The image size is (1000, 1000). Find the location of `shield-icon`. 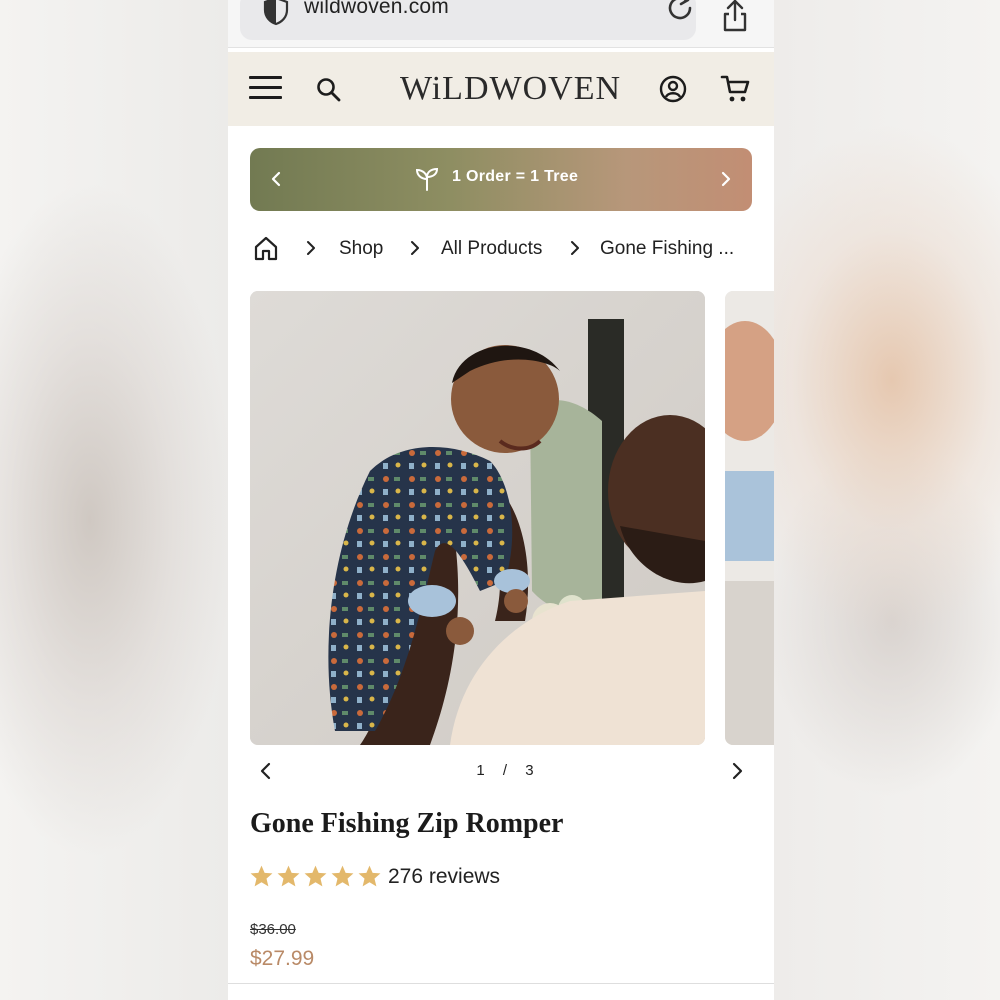

shield-icon is located at coordinates (276, 13).